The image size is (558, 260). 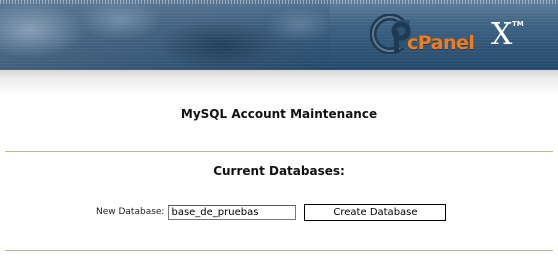 I want to click on new-database-form: New Database: Create Database, so click(x=271, y=212).